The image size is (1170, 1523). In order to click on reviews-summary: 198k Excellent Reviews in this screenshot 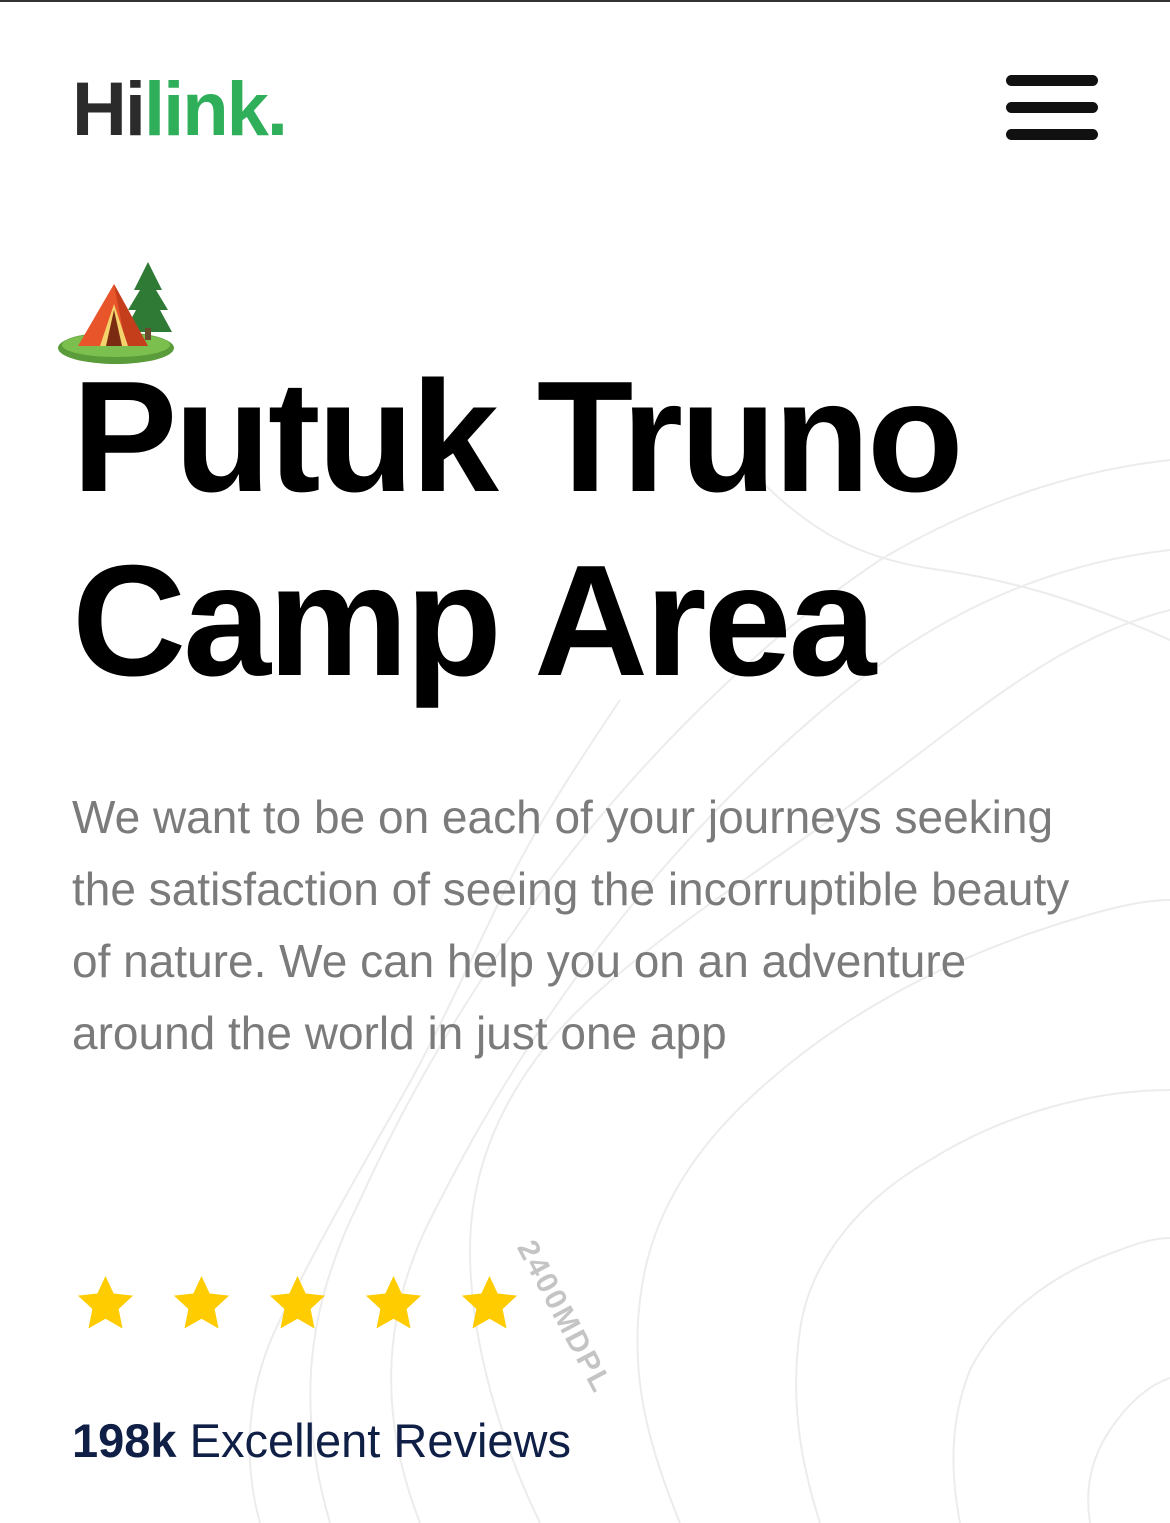, I will do `click(321, 1441)`.